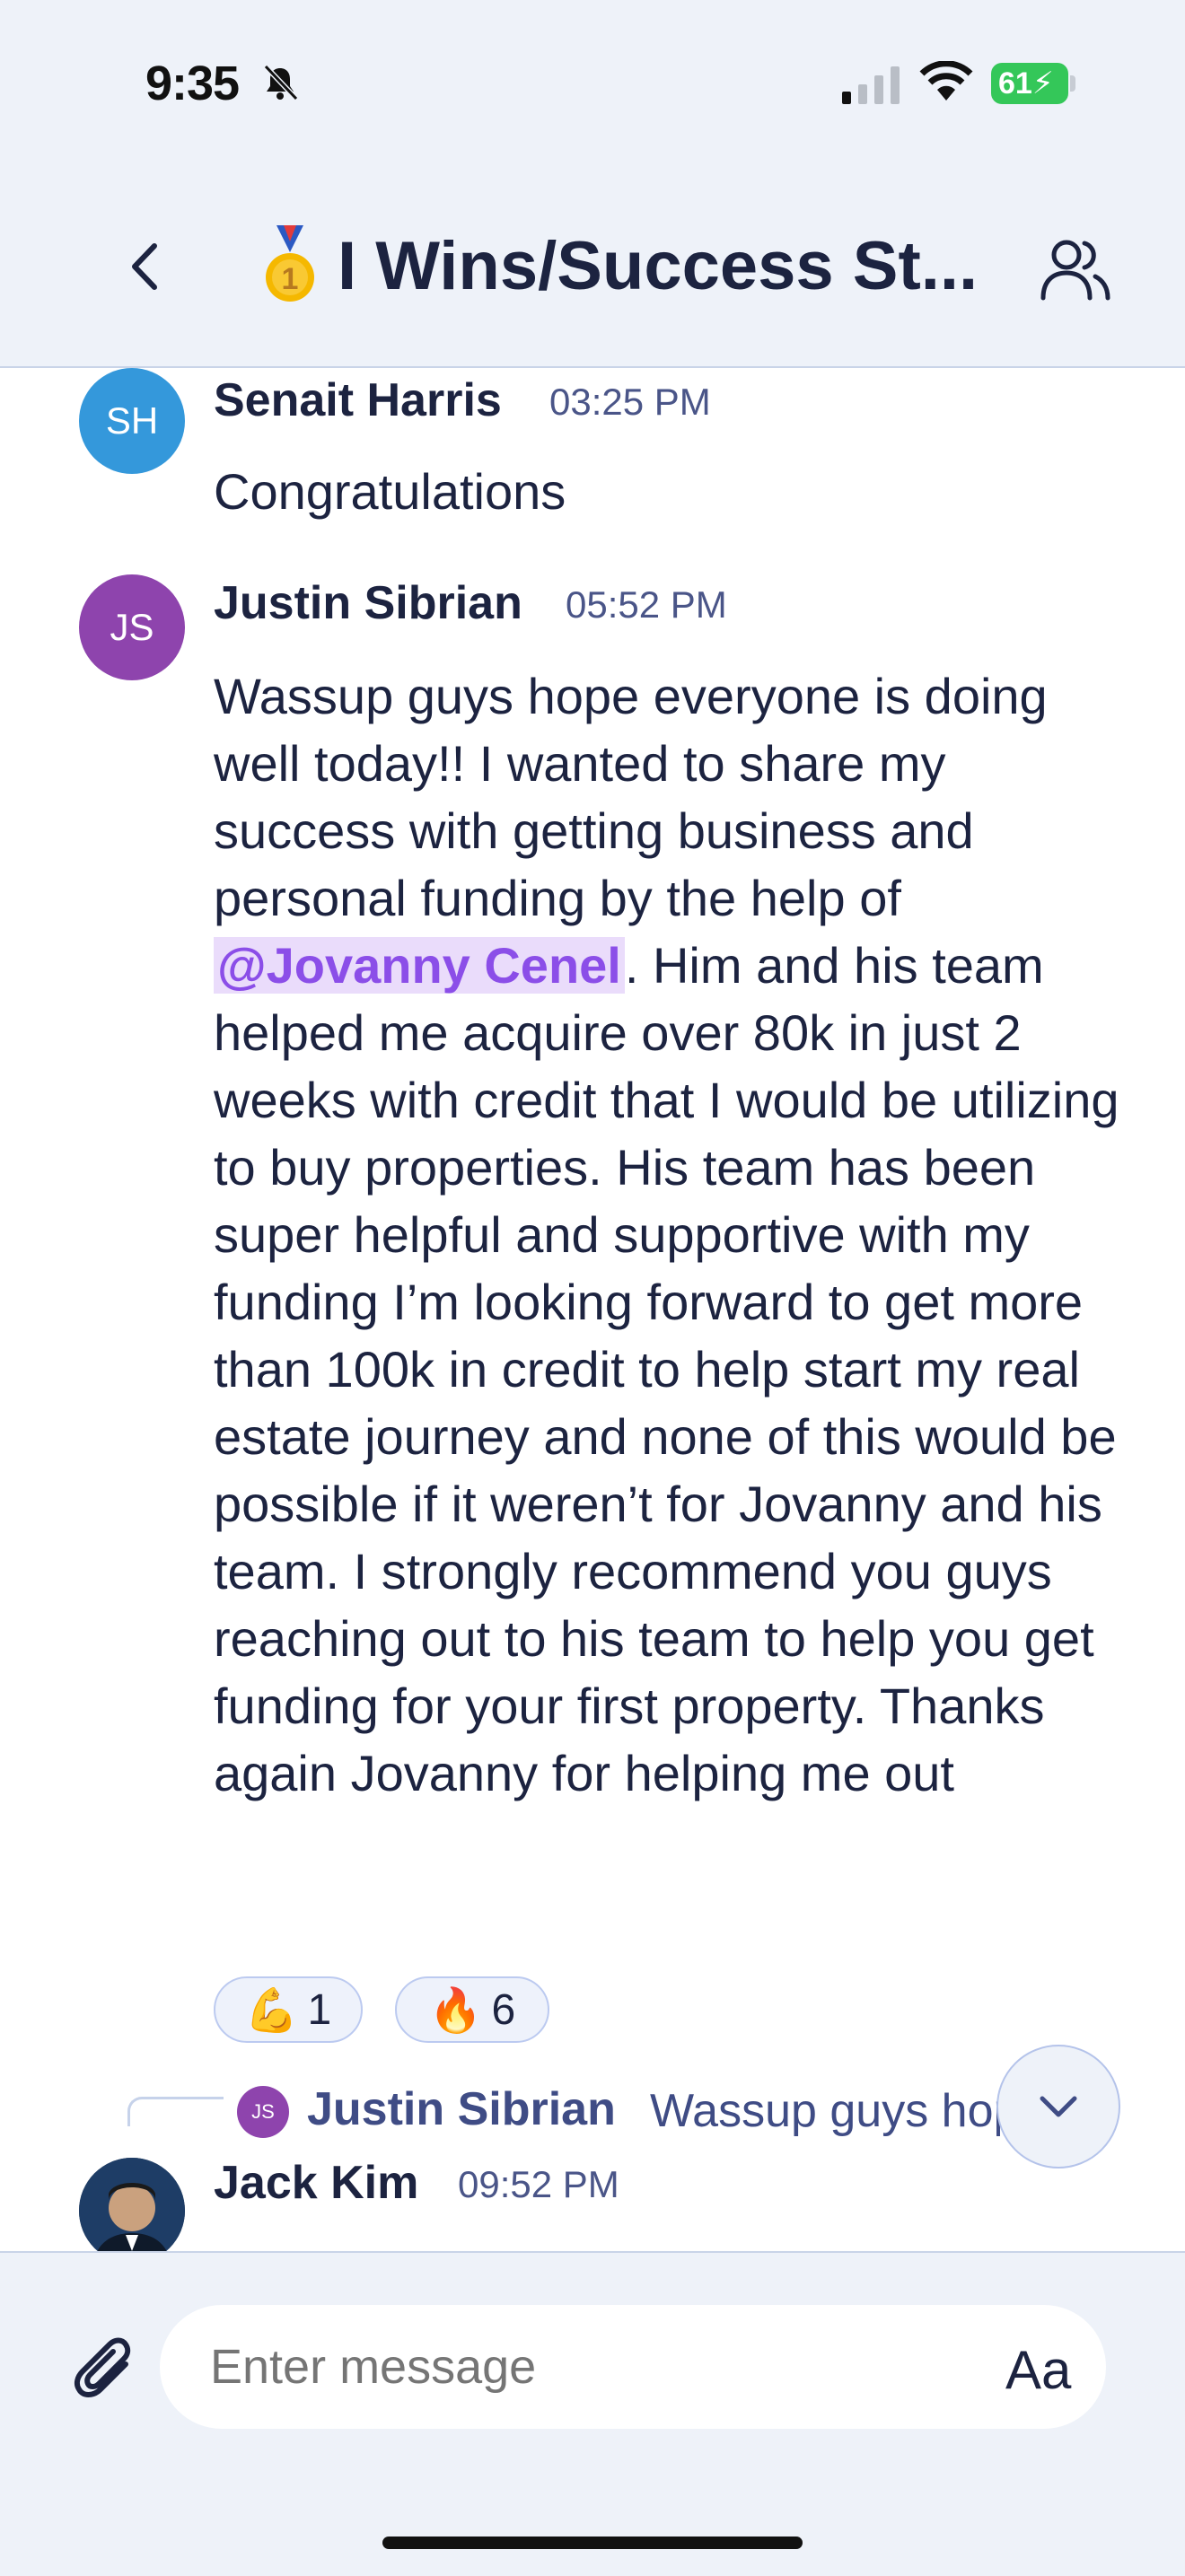 The width and height of the screenshot is (1185, 2576). What do you see at coordinates (538, 2184) in the screenshot?
I see `message-time: 09:52 PM` at bounding box center [538, 2184].